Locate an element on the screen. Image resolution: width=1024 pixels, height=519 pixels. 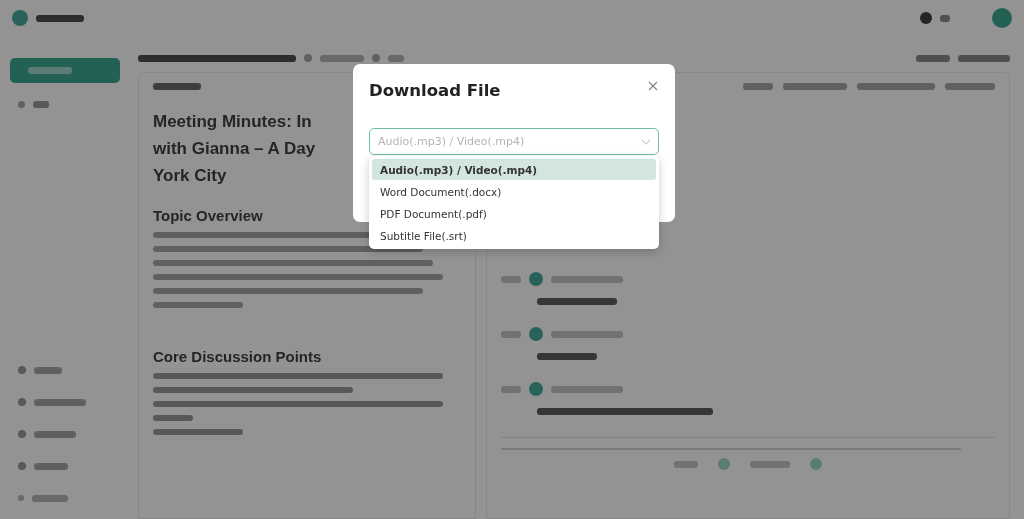
format-option: PDF Document(.pdf) is located at coordinates (514, 213).